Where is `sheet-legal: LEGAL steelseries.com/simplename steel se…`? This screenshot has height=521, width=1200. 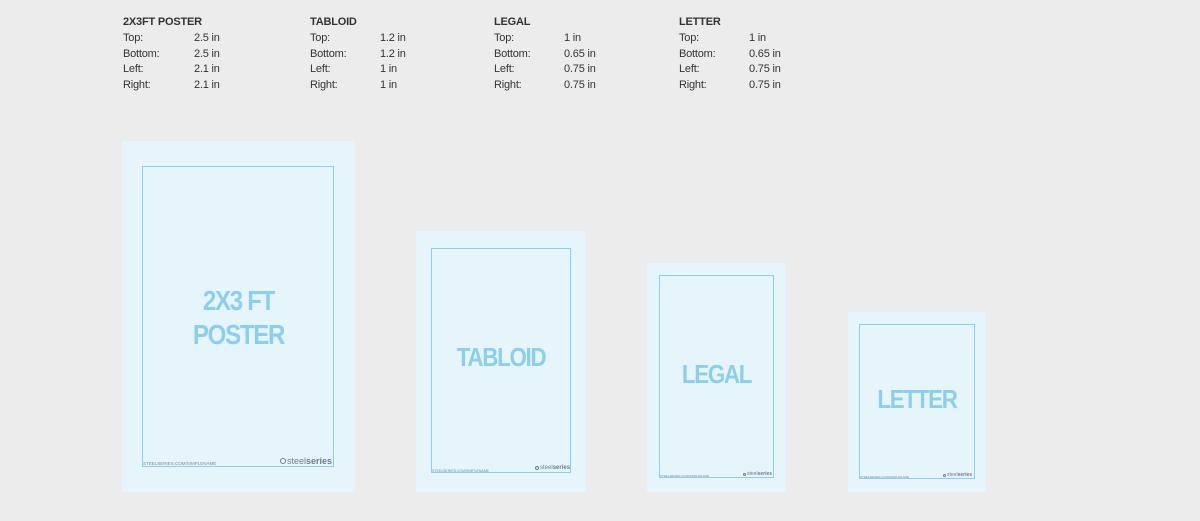
sheet-legal: LEGAL steelseries.com/simplename steel se… is located at coordinates (716, 377).